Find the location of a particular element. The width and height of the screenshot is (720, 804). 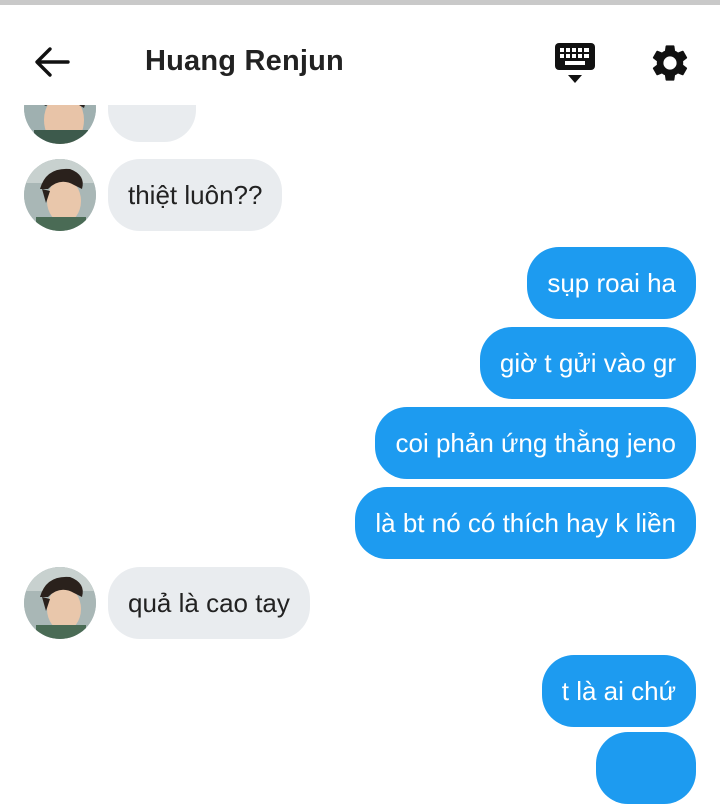

message-text: sụp roai ha is located at coordinates (611, 283).